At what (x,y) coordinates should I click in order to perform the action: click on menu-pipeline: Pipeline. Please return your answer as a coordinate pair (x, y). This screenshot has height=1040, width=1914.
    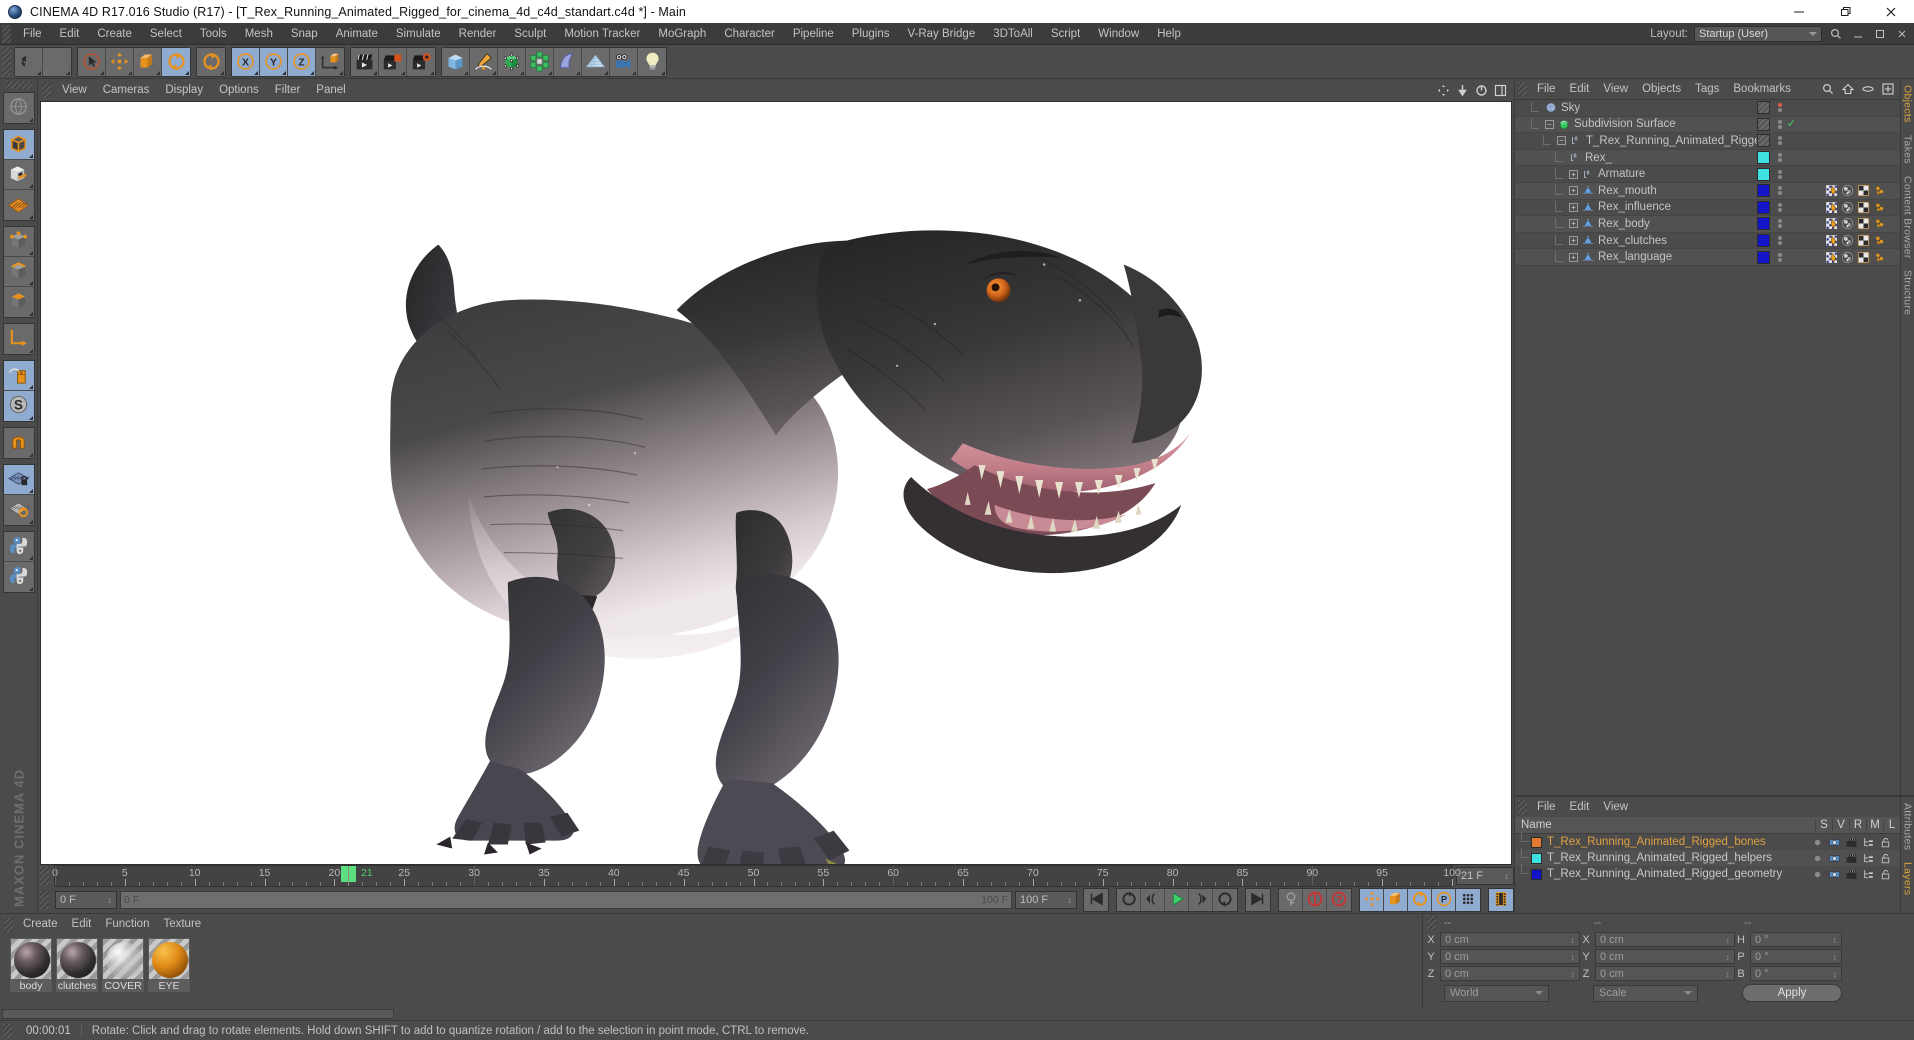
    Looking at the image, I should click on (813, 34).